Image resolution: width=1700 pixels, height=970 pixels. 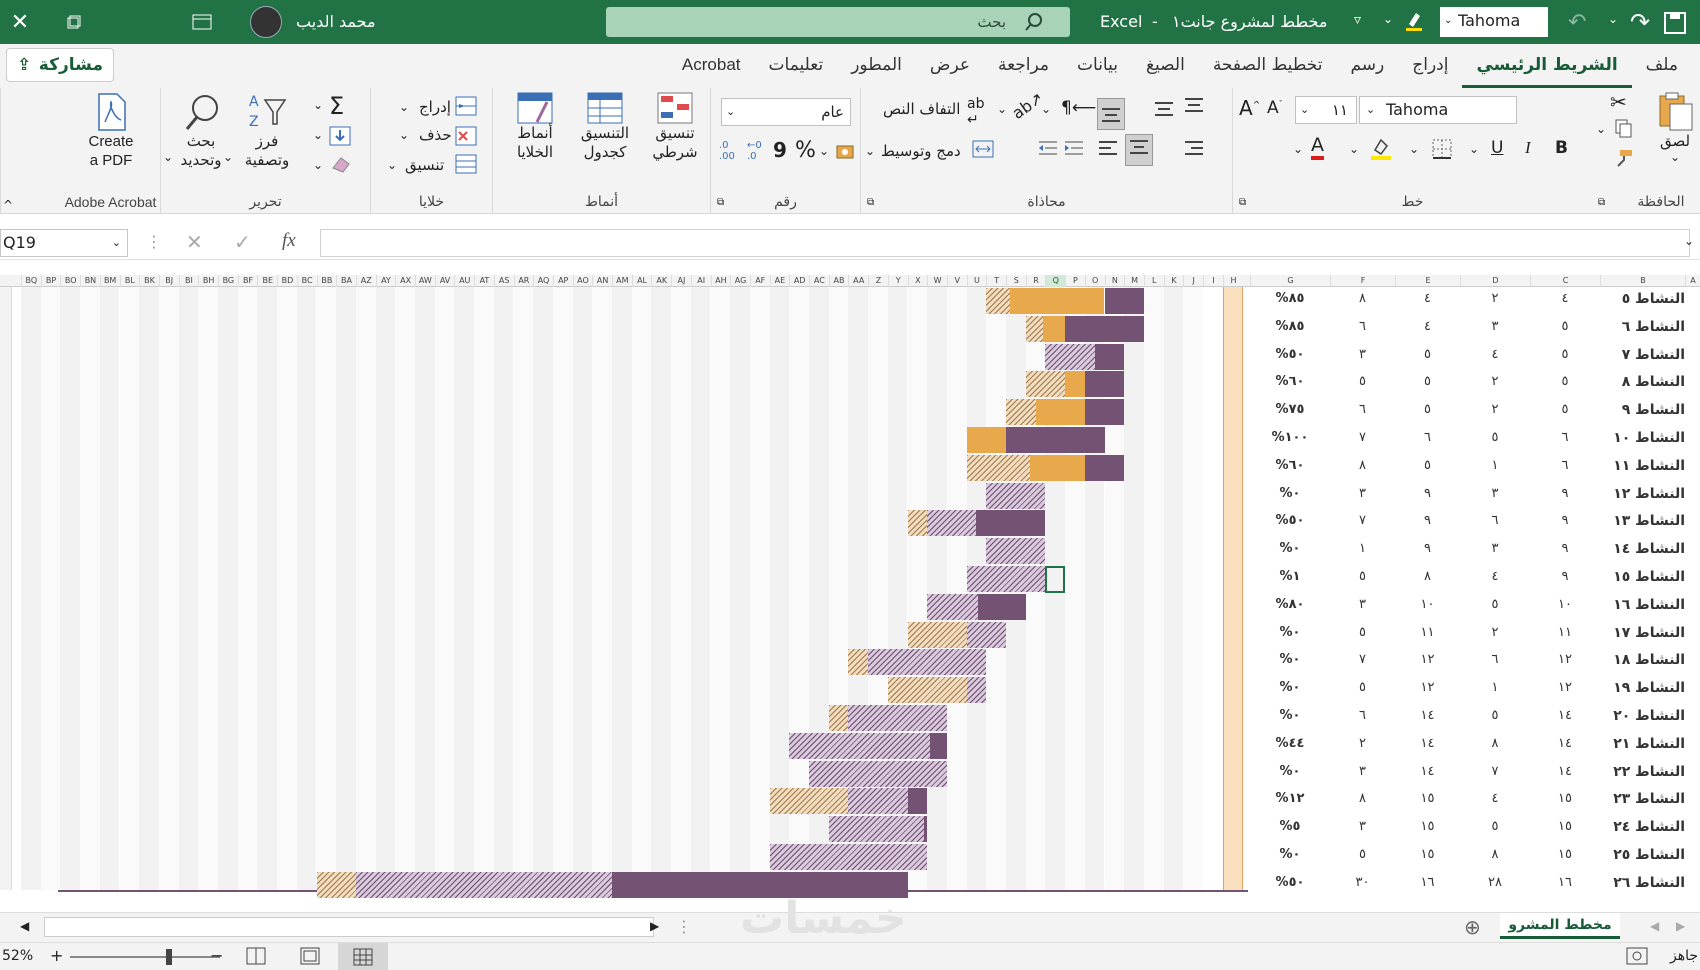 What do you see at coordinates (385, 281) in the screenshot?
I see `column-header-AY: AY` at bounding box center [385, 281].